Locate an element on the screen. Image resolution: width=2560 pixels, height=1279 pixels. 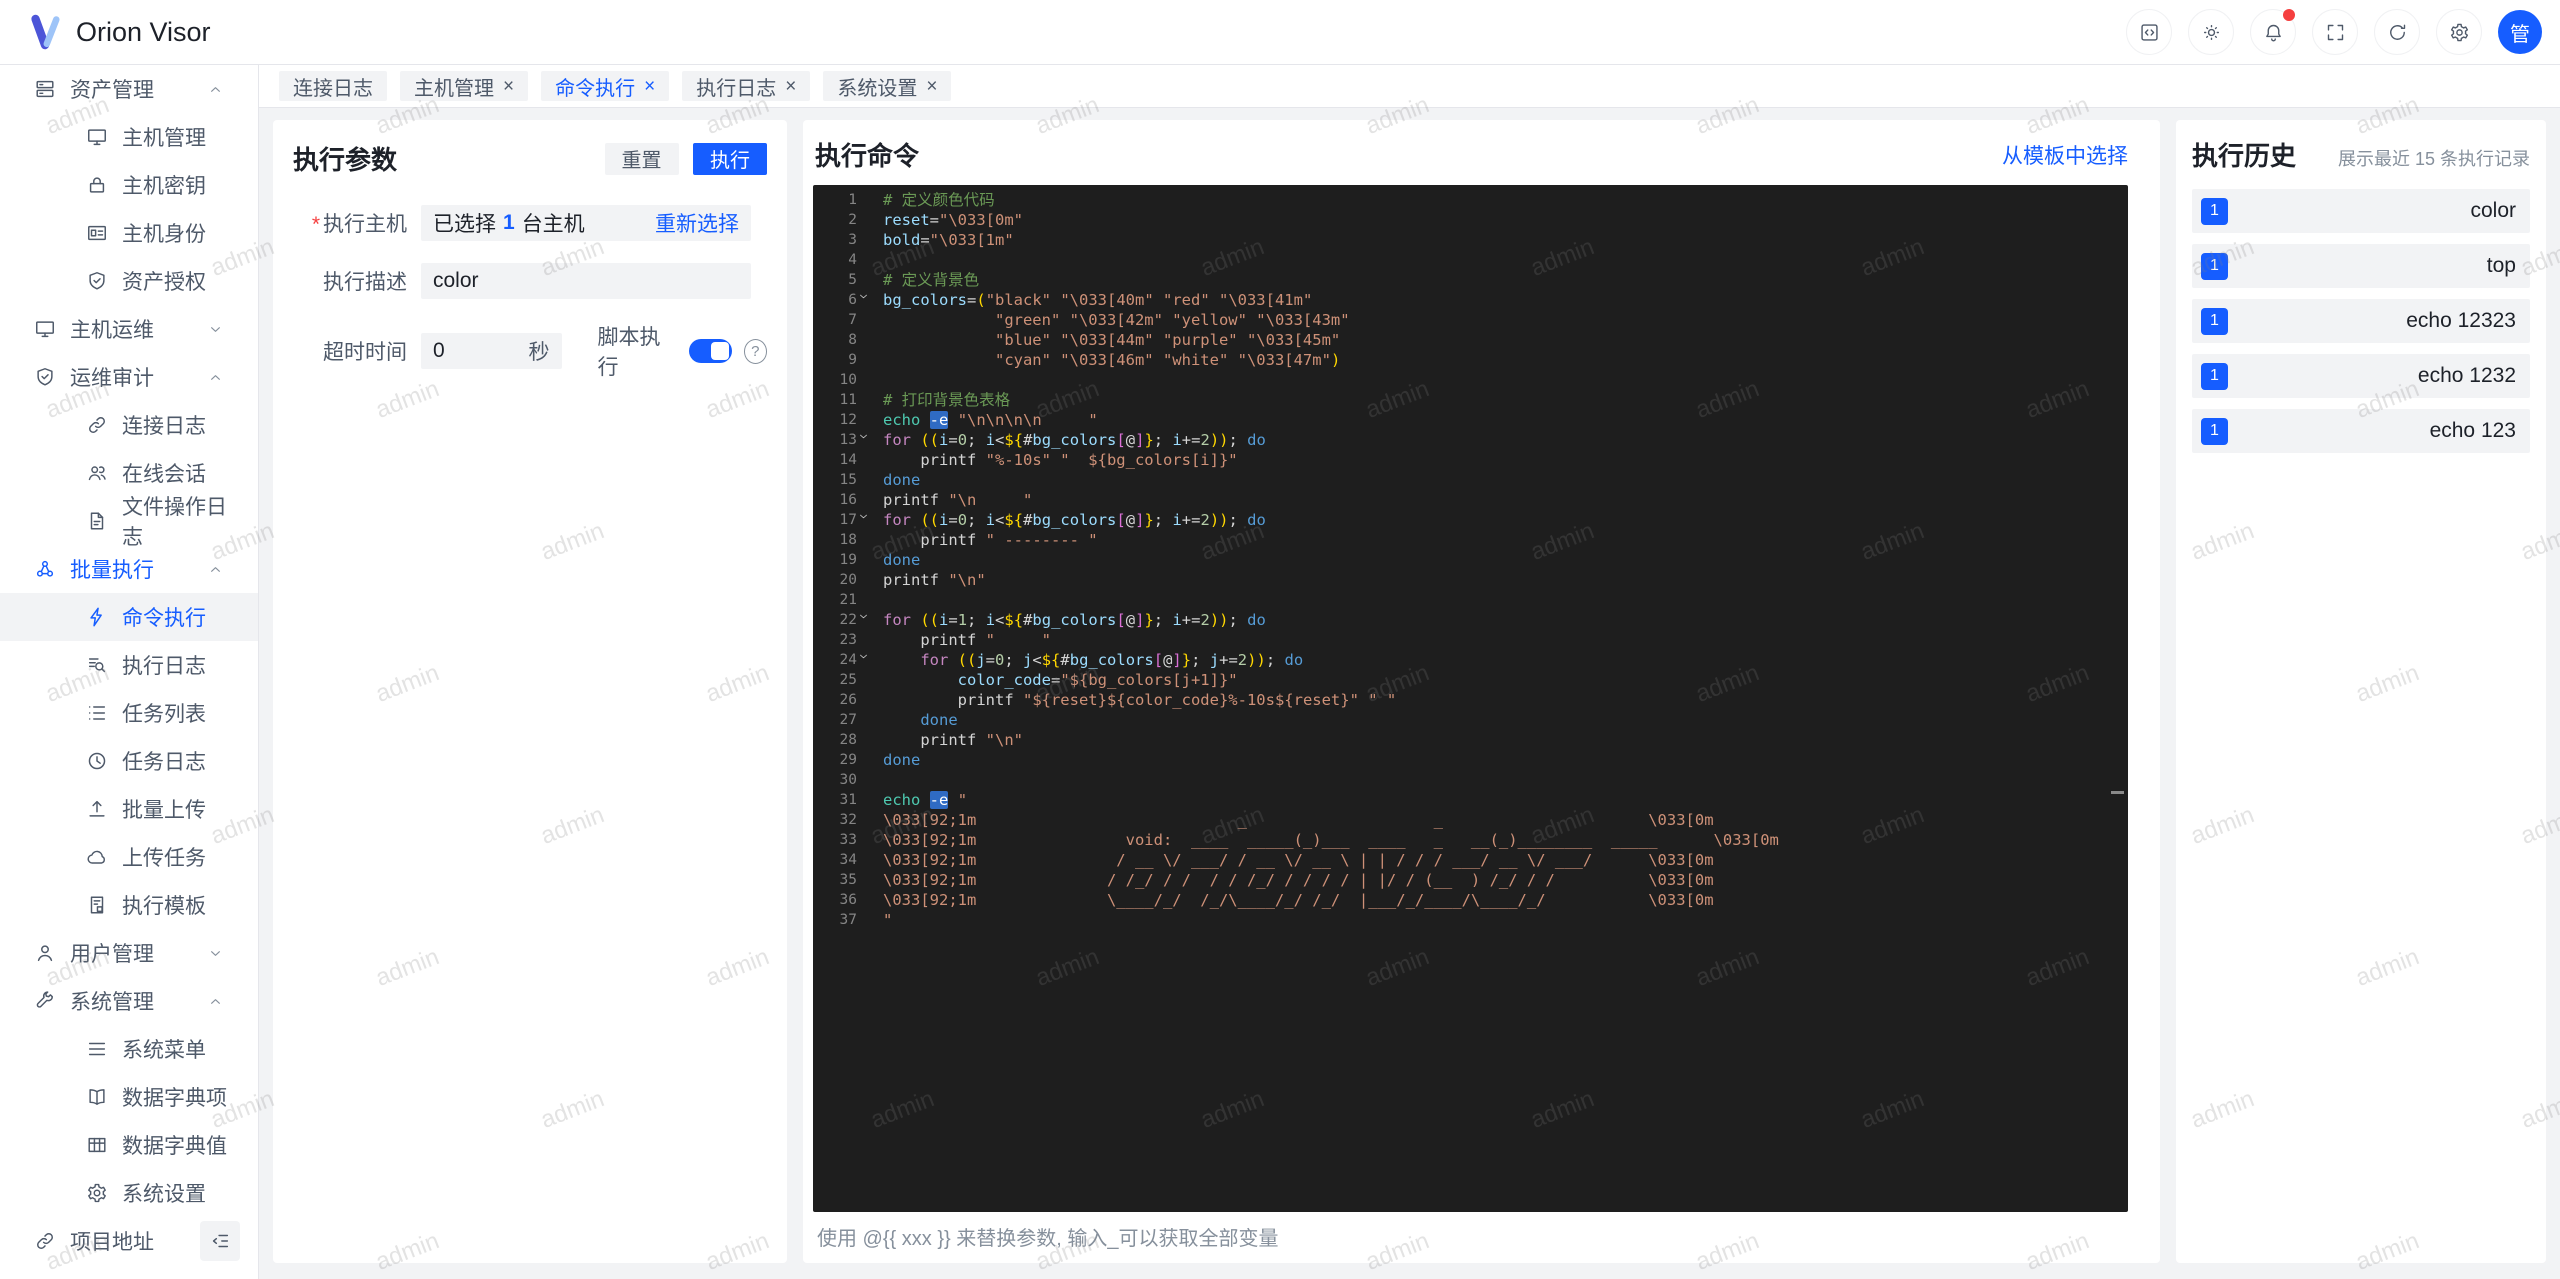
logo-icon is located at coordinates (45, 32).